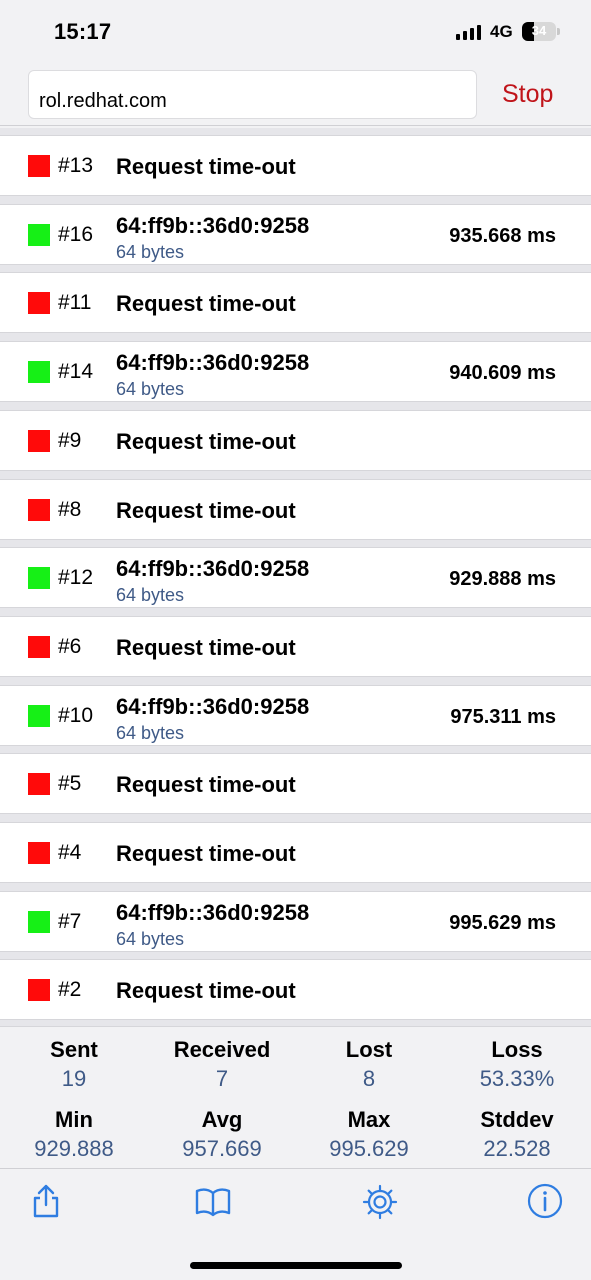 The image size is (591, 1280). Describe the element at coordinates (545, 1201) in the screenshot. I see `info-icon` at that location.